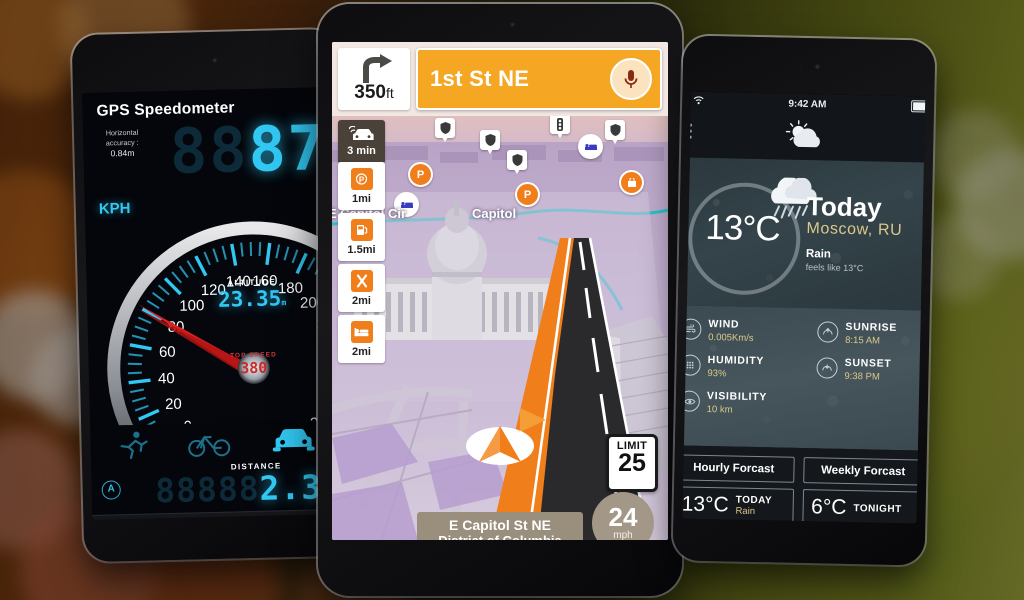 Image resolution: width=1024 pixels, height=600 pixels. What do you see at coordinates (254, 368) in the screenshot?
I see `top-speed-value: 380` at bounding box center [254, 368].